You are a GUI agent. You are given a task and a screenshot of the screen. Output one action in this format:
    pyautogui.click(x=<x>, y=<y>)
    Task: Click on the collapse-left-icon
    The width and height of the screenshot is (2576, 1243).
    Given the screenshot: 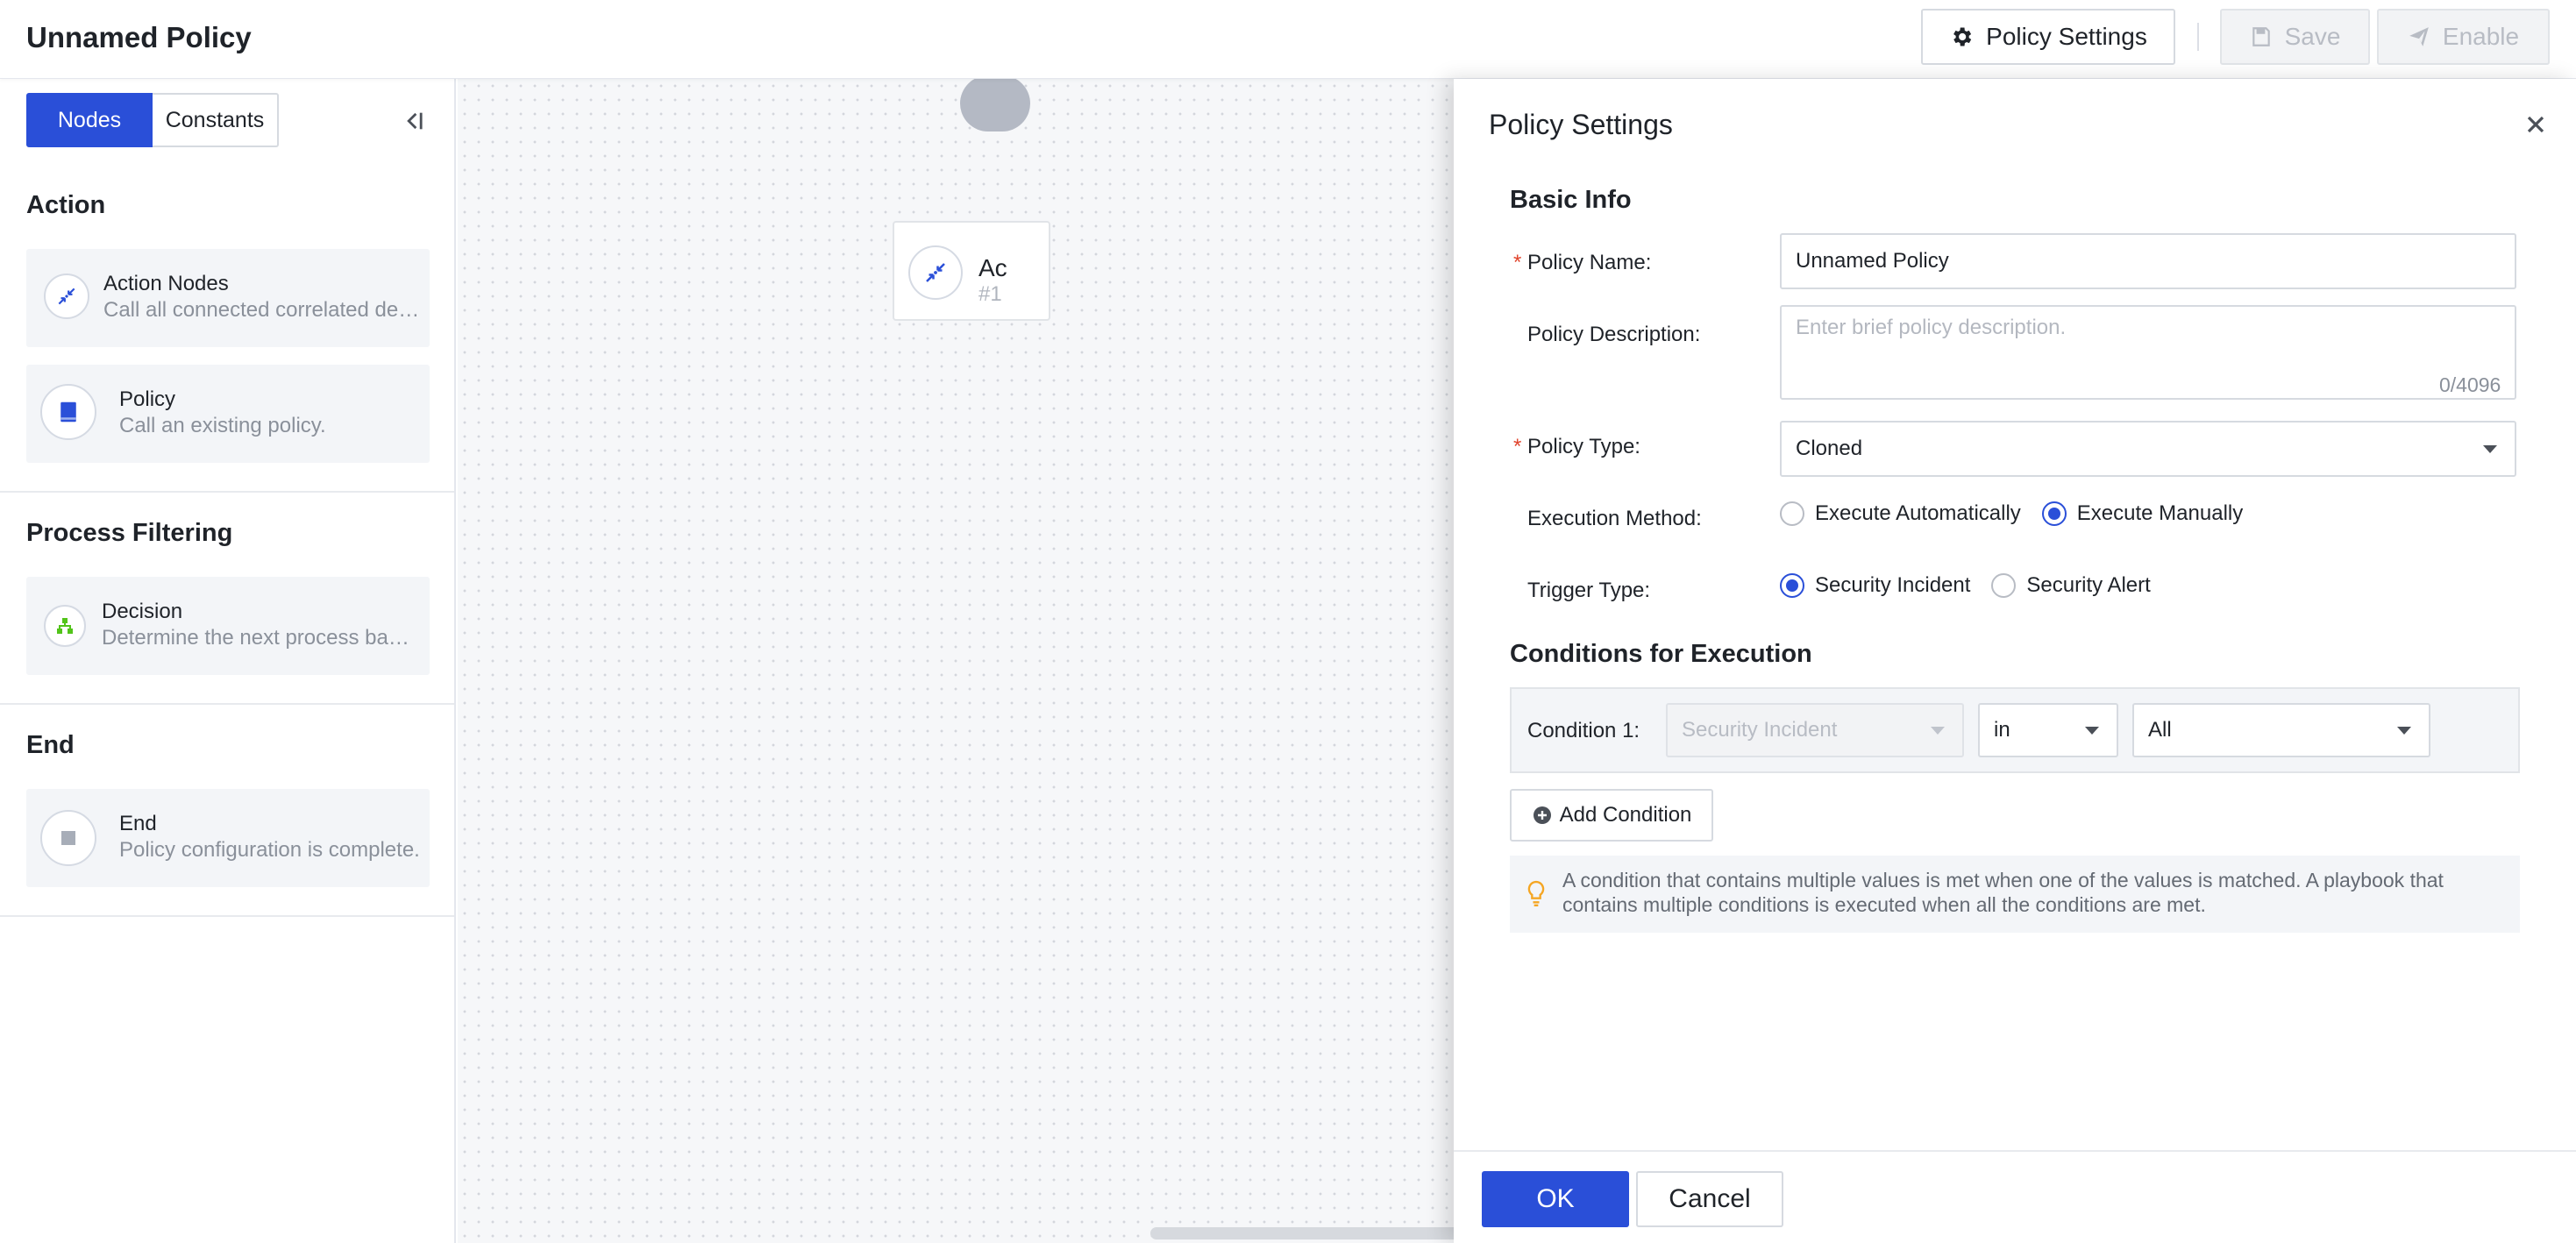 What is the action you would take?
    pyautogui.click(x=415, y=121)
    